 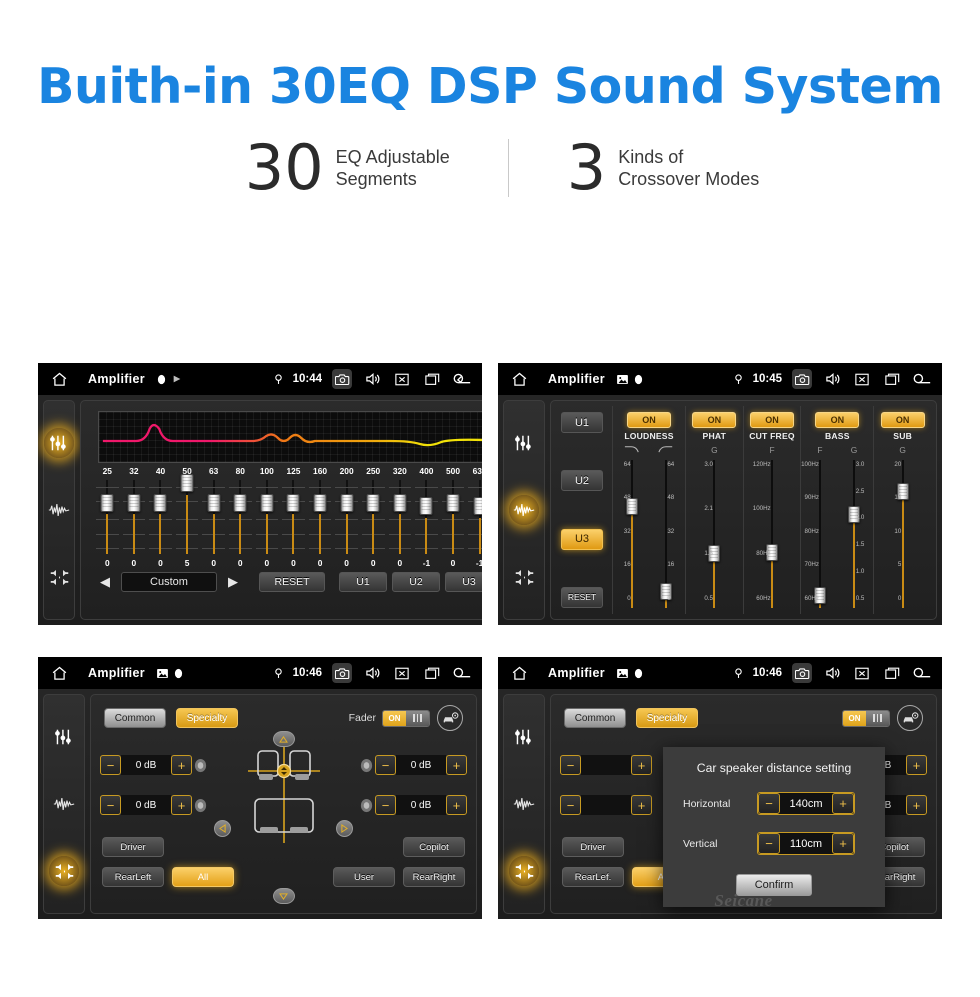 I want to click on seat-map, so click(x=284, y=793).